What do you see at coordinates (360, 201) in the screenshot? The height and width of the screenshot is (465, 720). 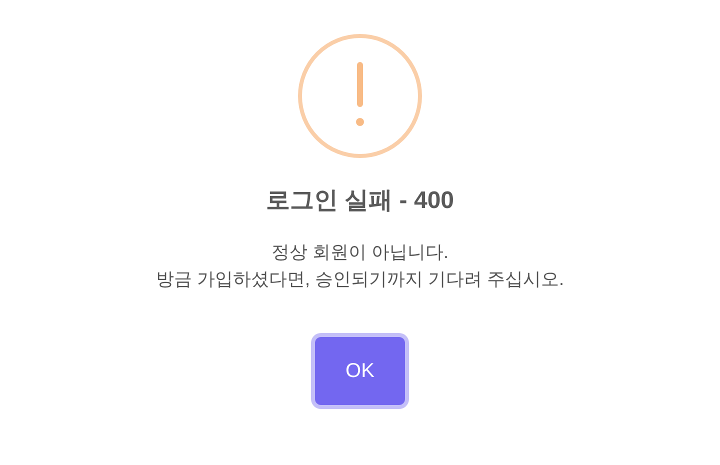 I see `dialog-title: 로그인 실패 - 400` at bounding box center [360, 201].